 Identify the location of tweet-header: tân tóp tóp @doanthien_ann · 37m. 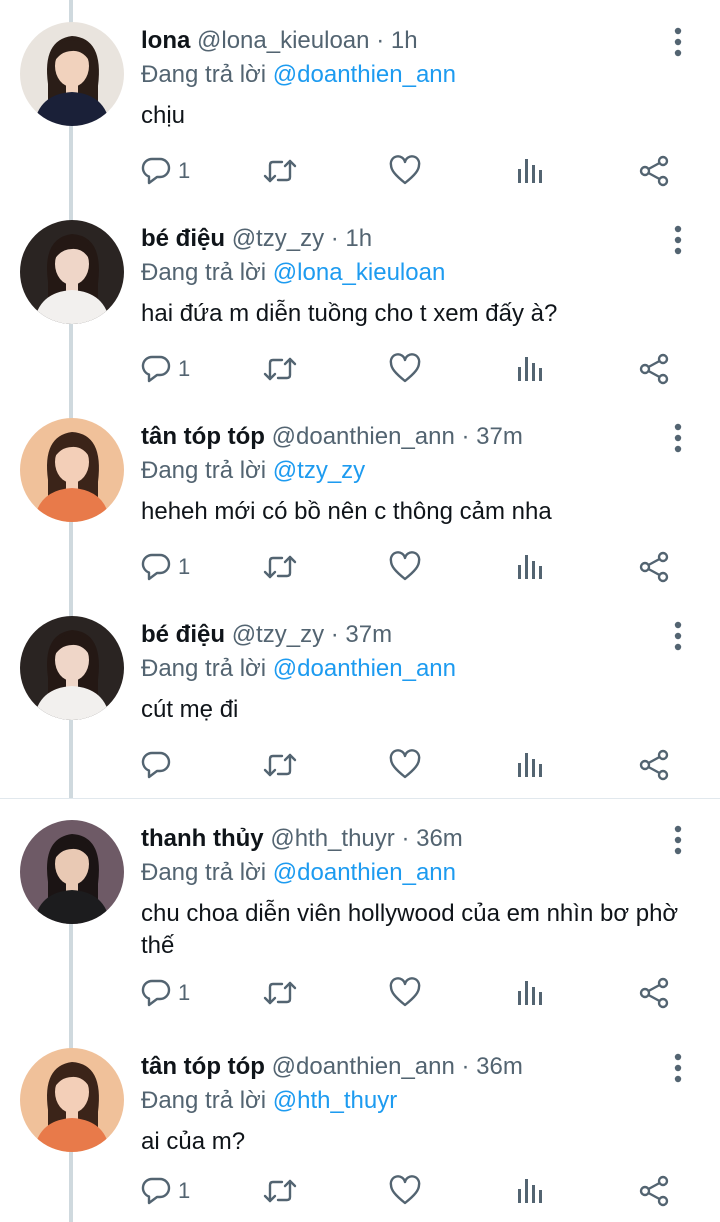
(332, 437).